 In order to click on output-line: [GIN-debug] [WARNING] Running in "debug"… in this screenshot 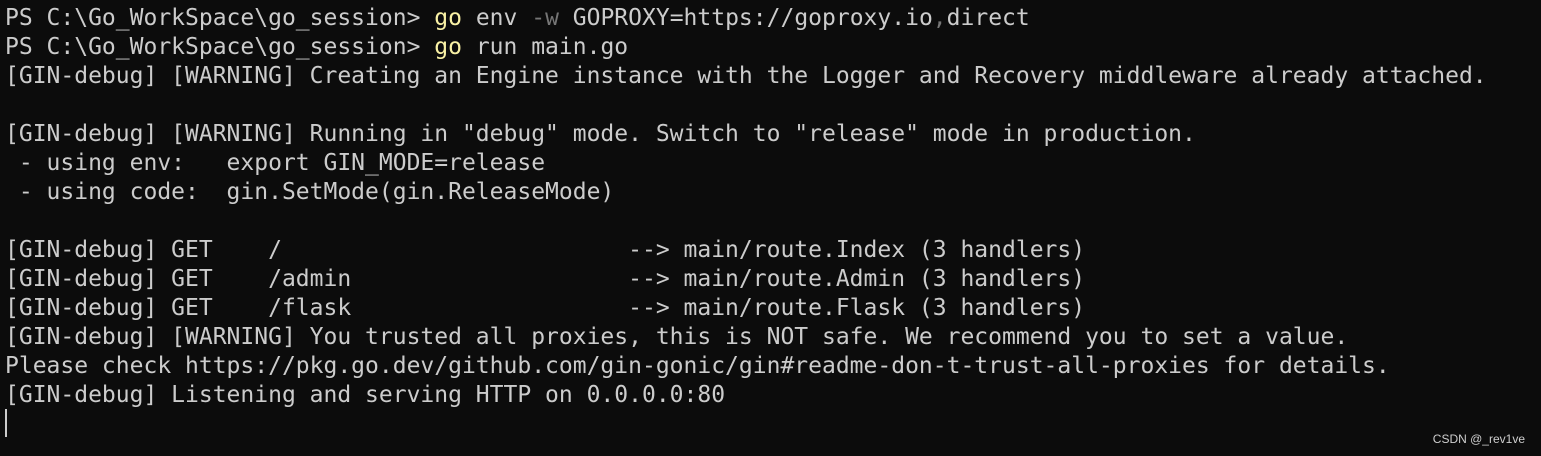, I will do `click(600, 134)`.